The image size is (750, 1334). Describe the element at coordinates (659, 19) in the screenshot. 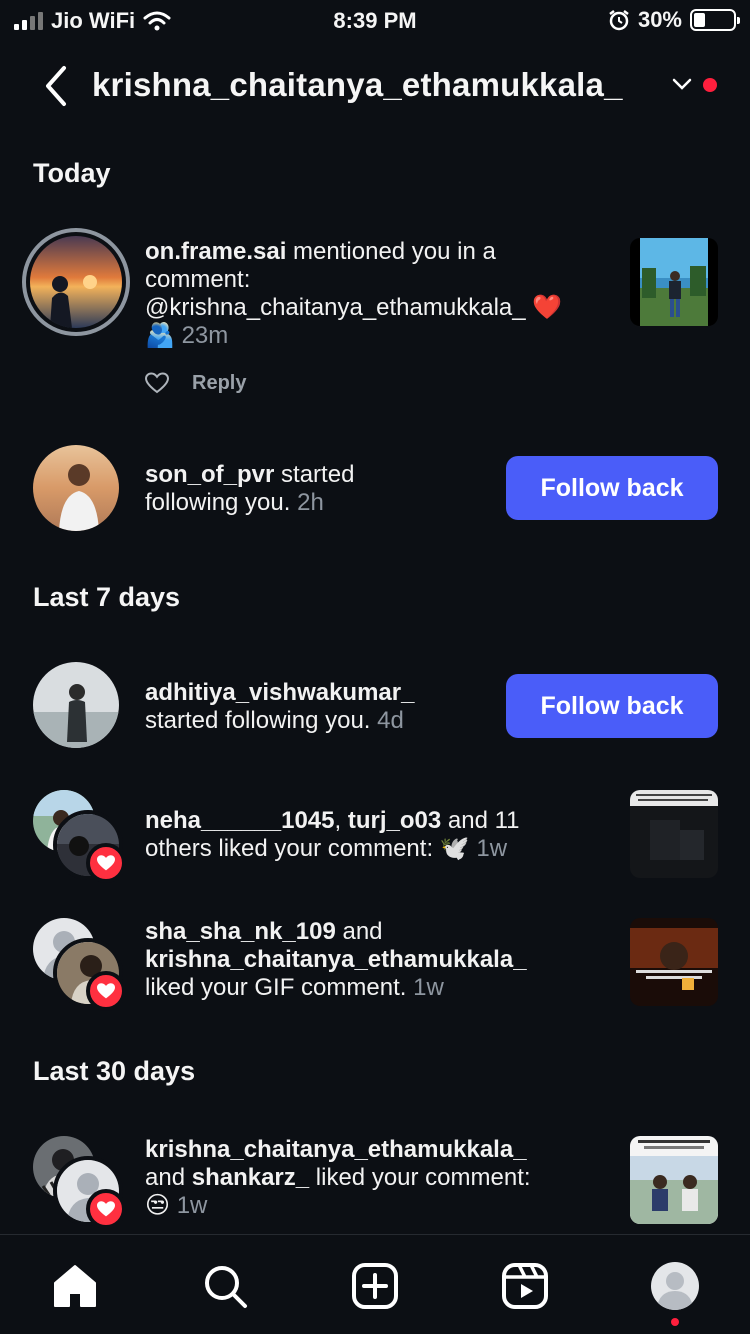

I see `battery-percent: 30%` at that location.